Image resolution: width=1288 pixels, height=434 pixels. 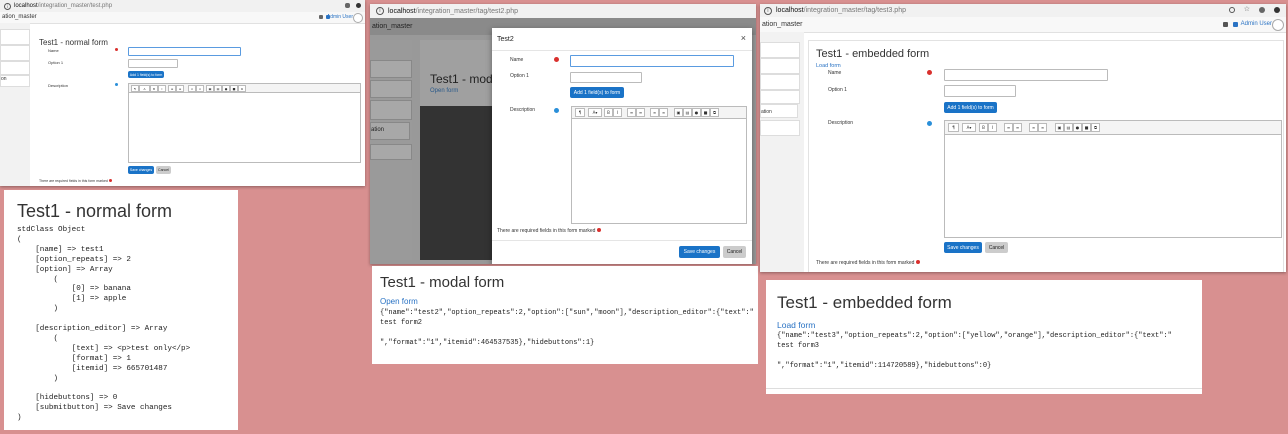 What do you see at coordinates (1247, 9) in the screenshot?
I see `bookmark-star-icon: ☆` at bounding box center [1247, 9].